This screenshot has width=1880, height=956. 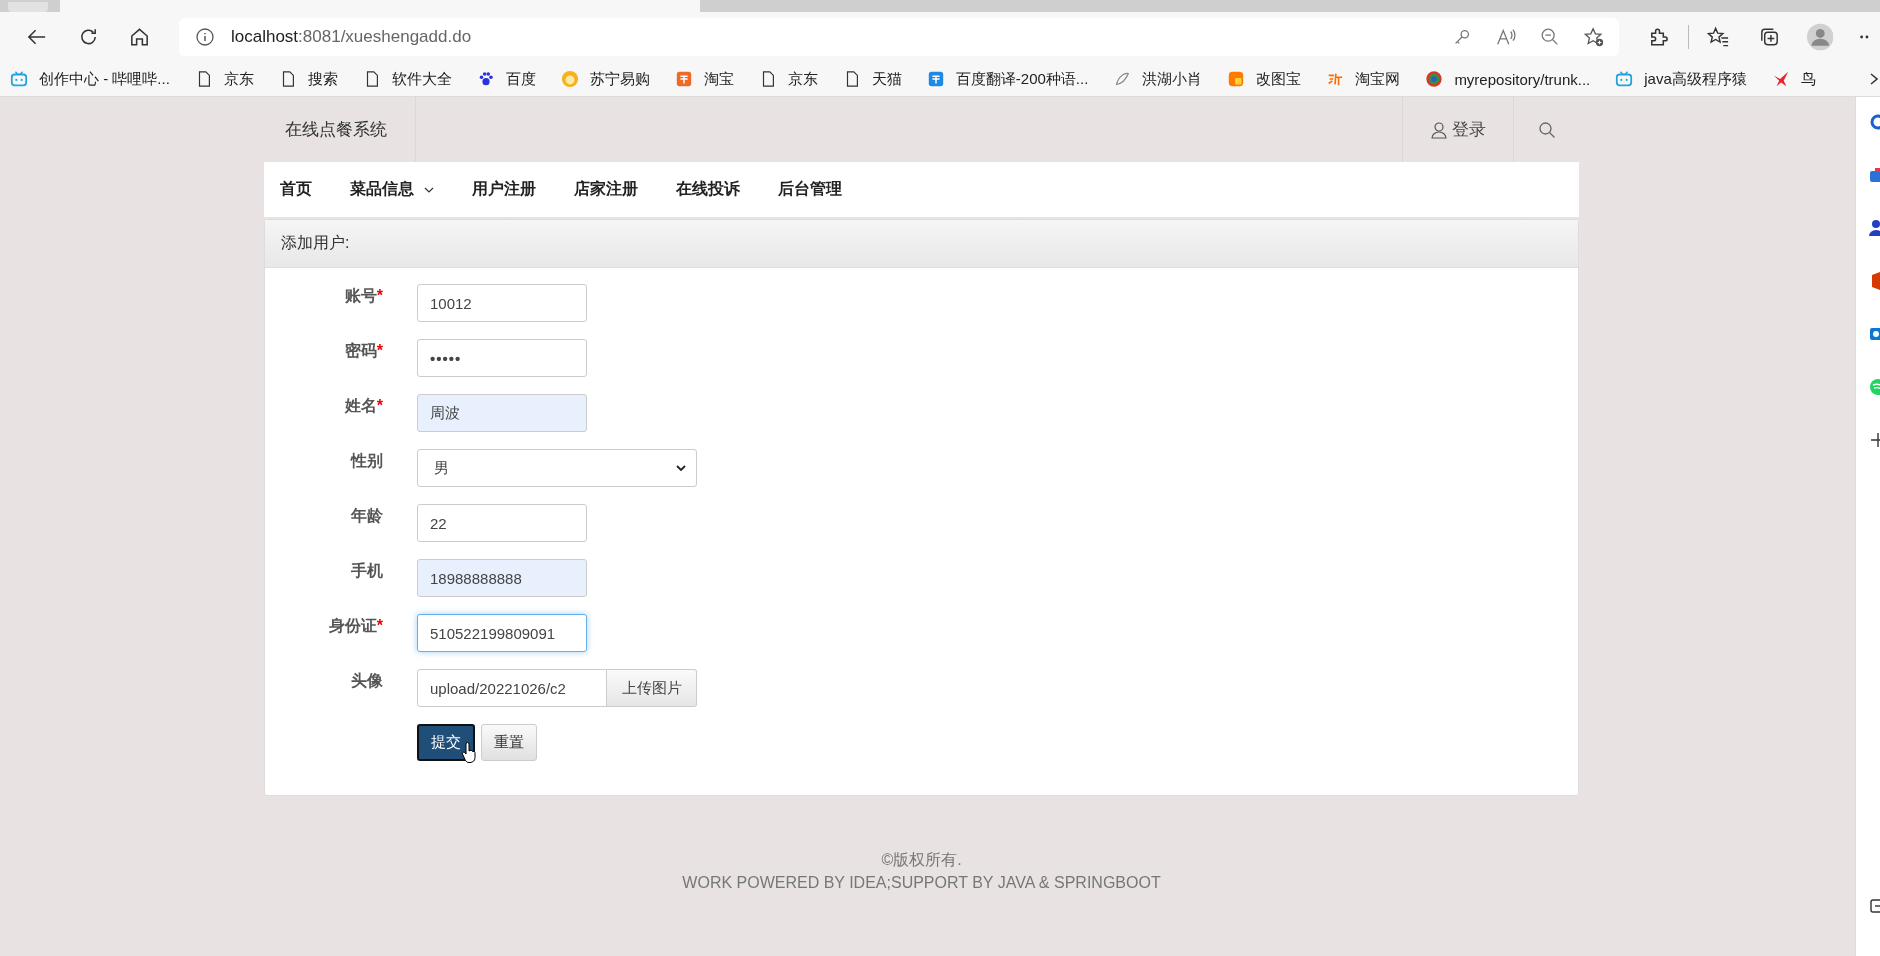 I want to click on nav-link: 菜品信息, so click(x=392, y=189).